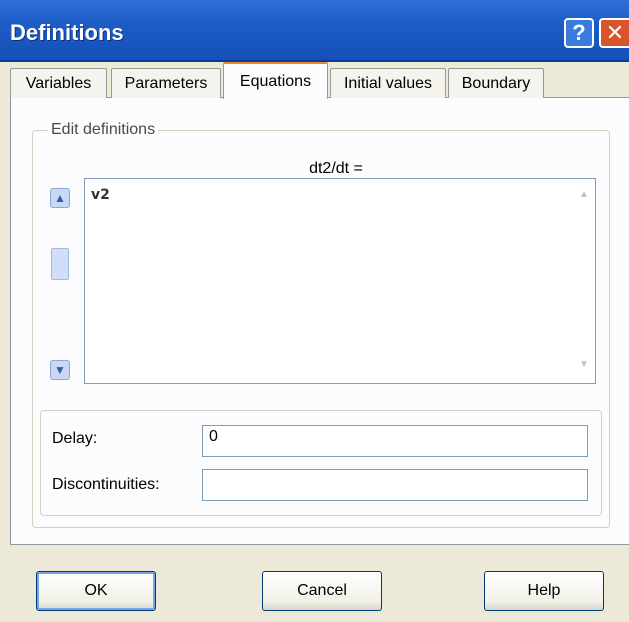  I want to click on ok-button: OK, so click(96, 591).